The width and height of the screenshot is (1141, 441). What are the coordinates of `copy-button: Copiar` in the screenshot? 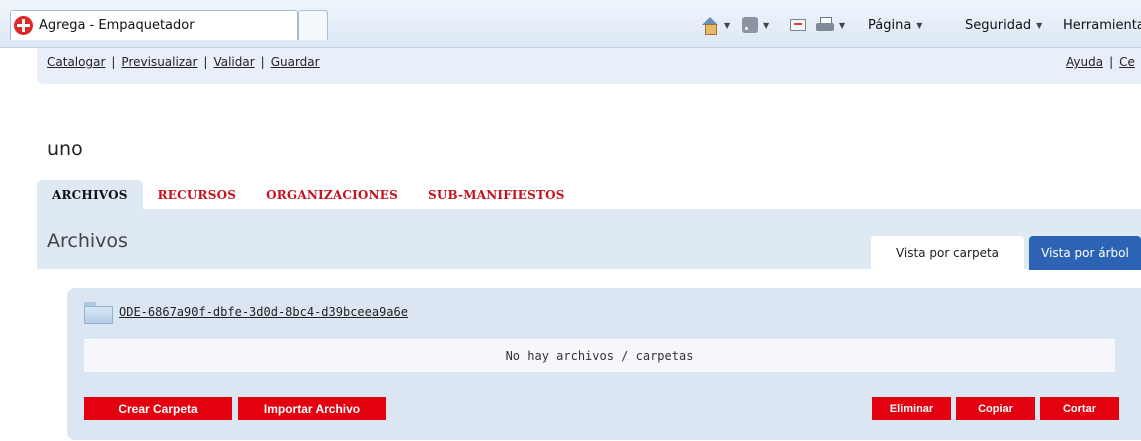 It's located at (995, 408).